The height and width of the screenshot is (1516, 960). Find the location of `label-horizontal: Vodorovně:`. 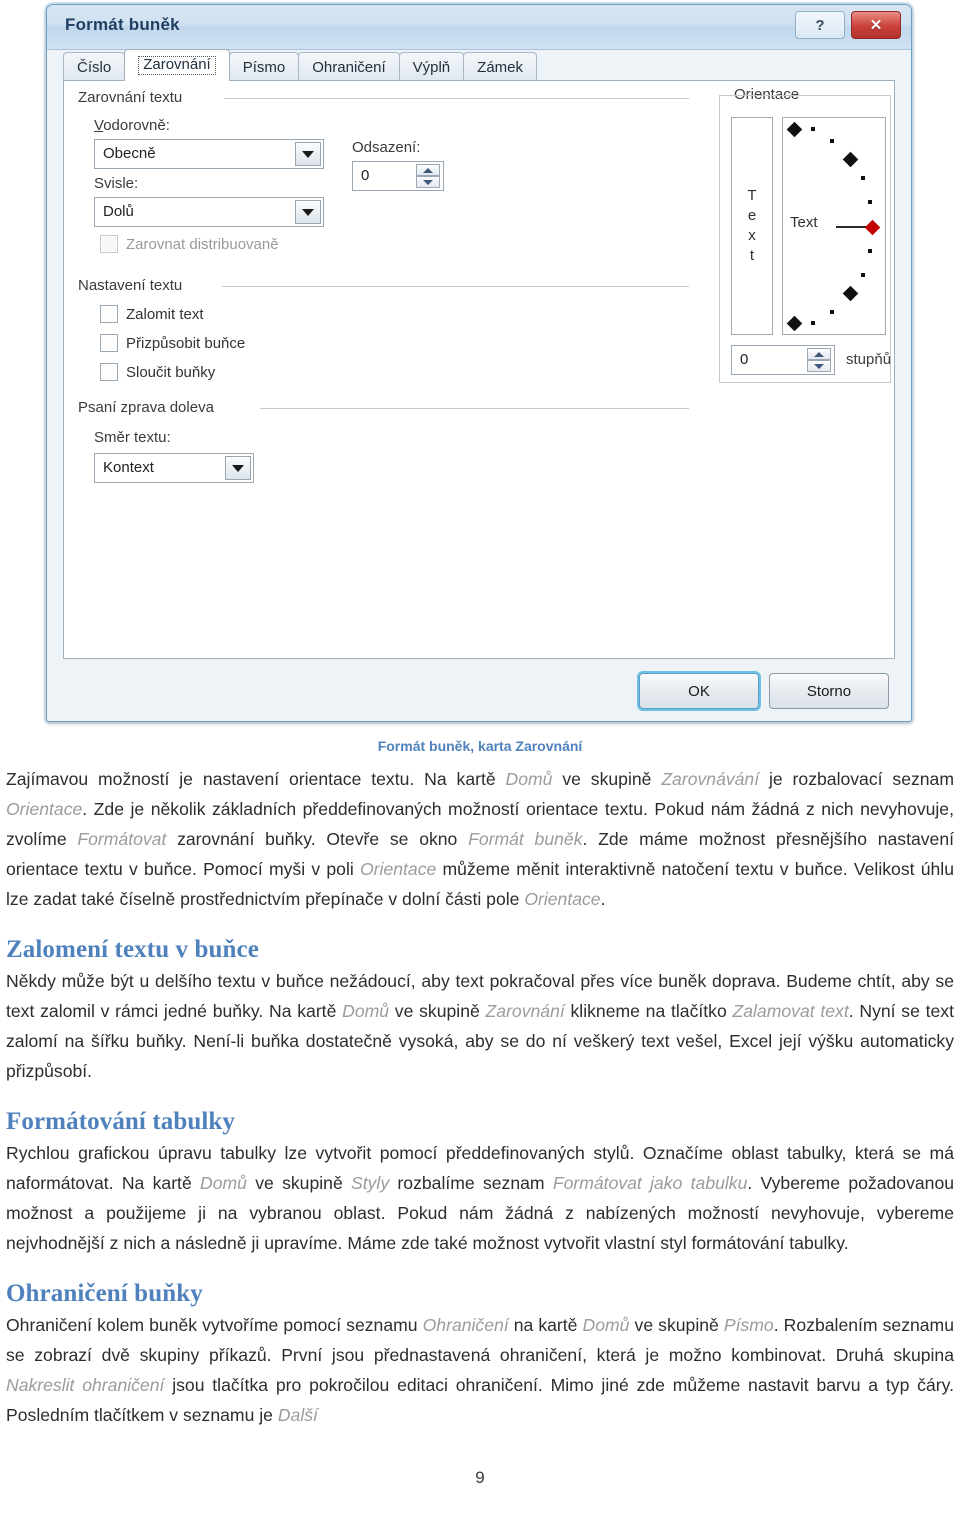

label-horizontal: Vodorovně: is located at coordinates (135, 125).